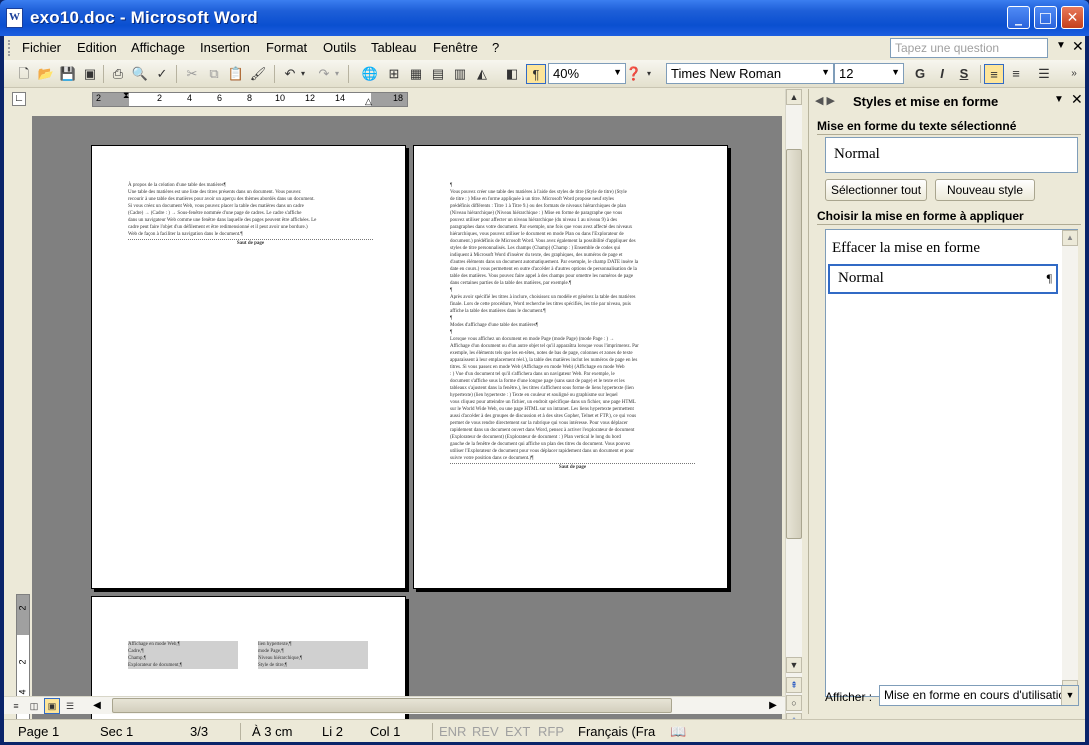 This screenshot has width=1089, height=745. What do you see at coordinates (303, 74) in the screenshot?
I see `undo-dropdown-icon: ▾` at bounding box center [303, 74].